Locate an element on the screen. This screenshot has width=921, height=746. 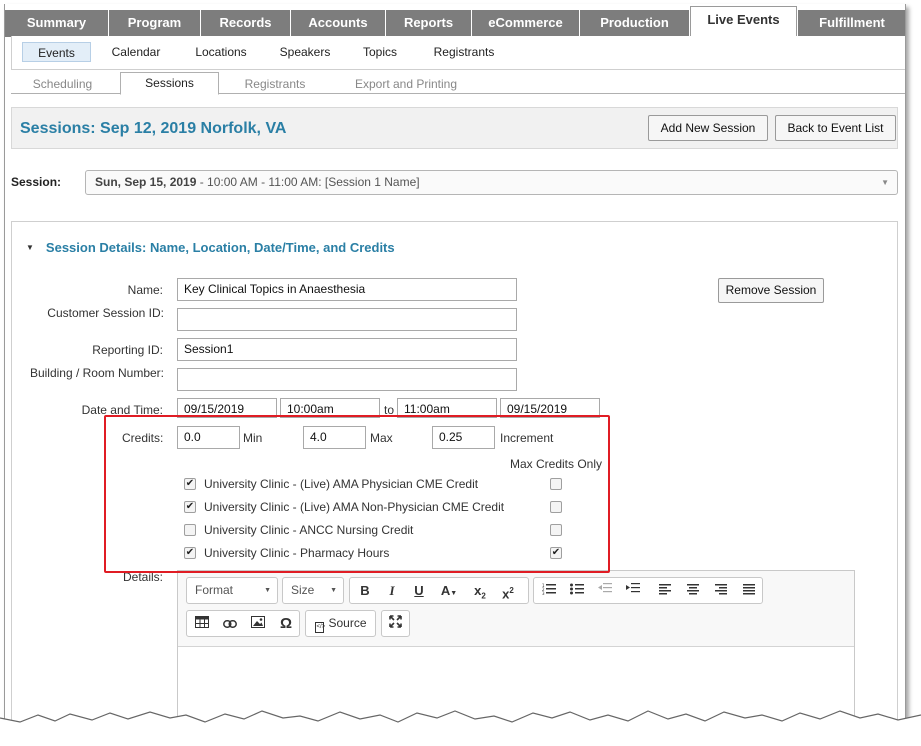
insert-group: Ω is located at coordinates (243, 623).